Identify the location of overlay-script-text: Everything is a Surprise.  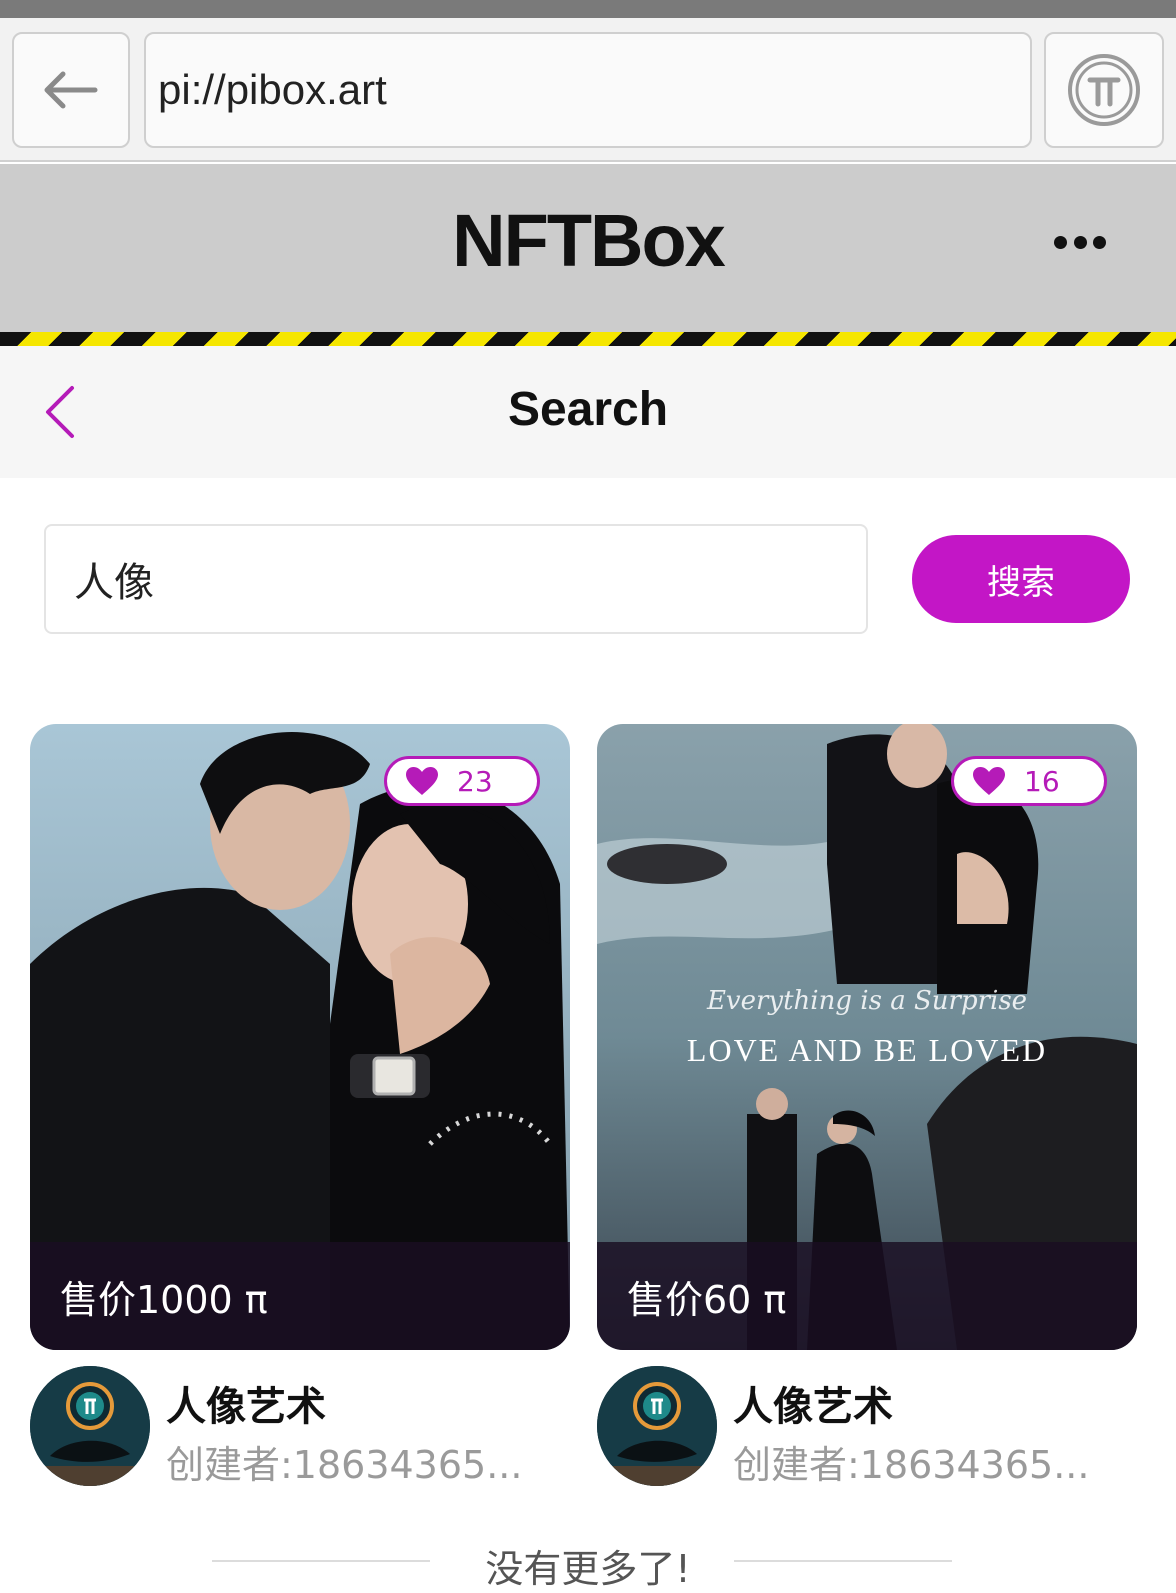
(867, 1001).